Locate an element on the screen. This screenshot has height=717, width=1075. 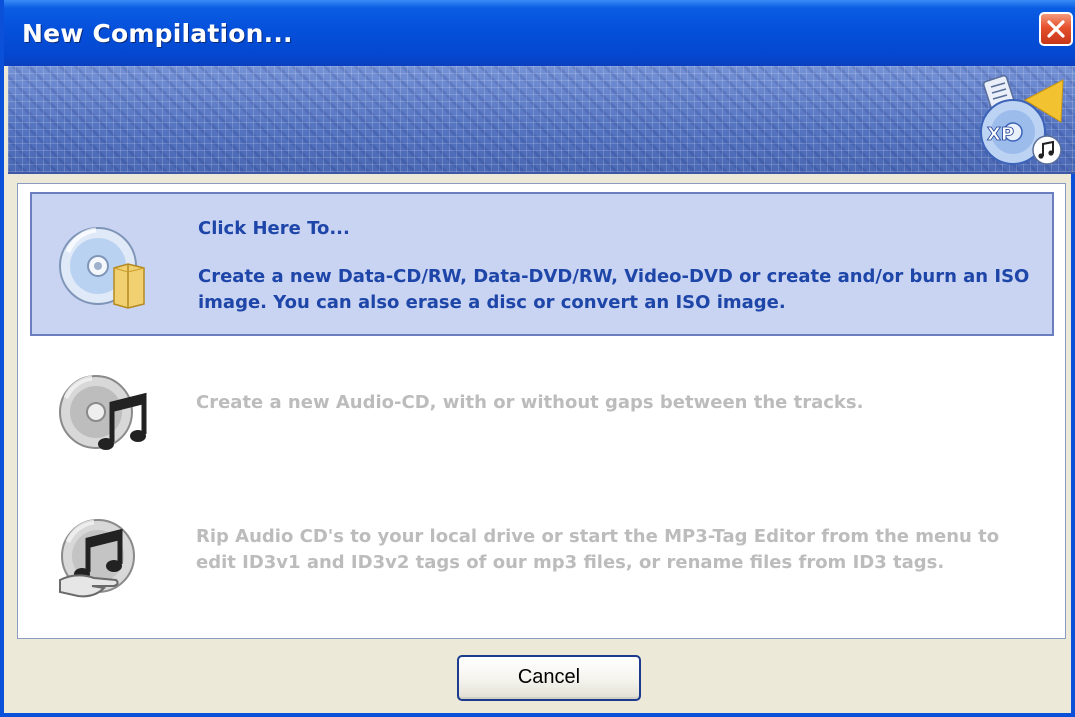
data-disc-icon is located at coordinates (102, 268).